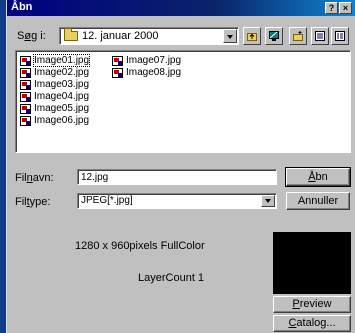 The width and height of the screenshot is (355, 333). Describe the element at coordinates (22, 7) in the screenshot. I see `window-title: Åbn` at that location.